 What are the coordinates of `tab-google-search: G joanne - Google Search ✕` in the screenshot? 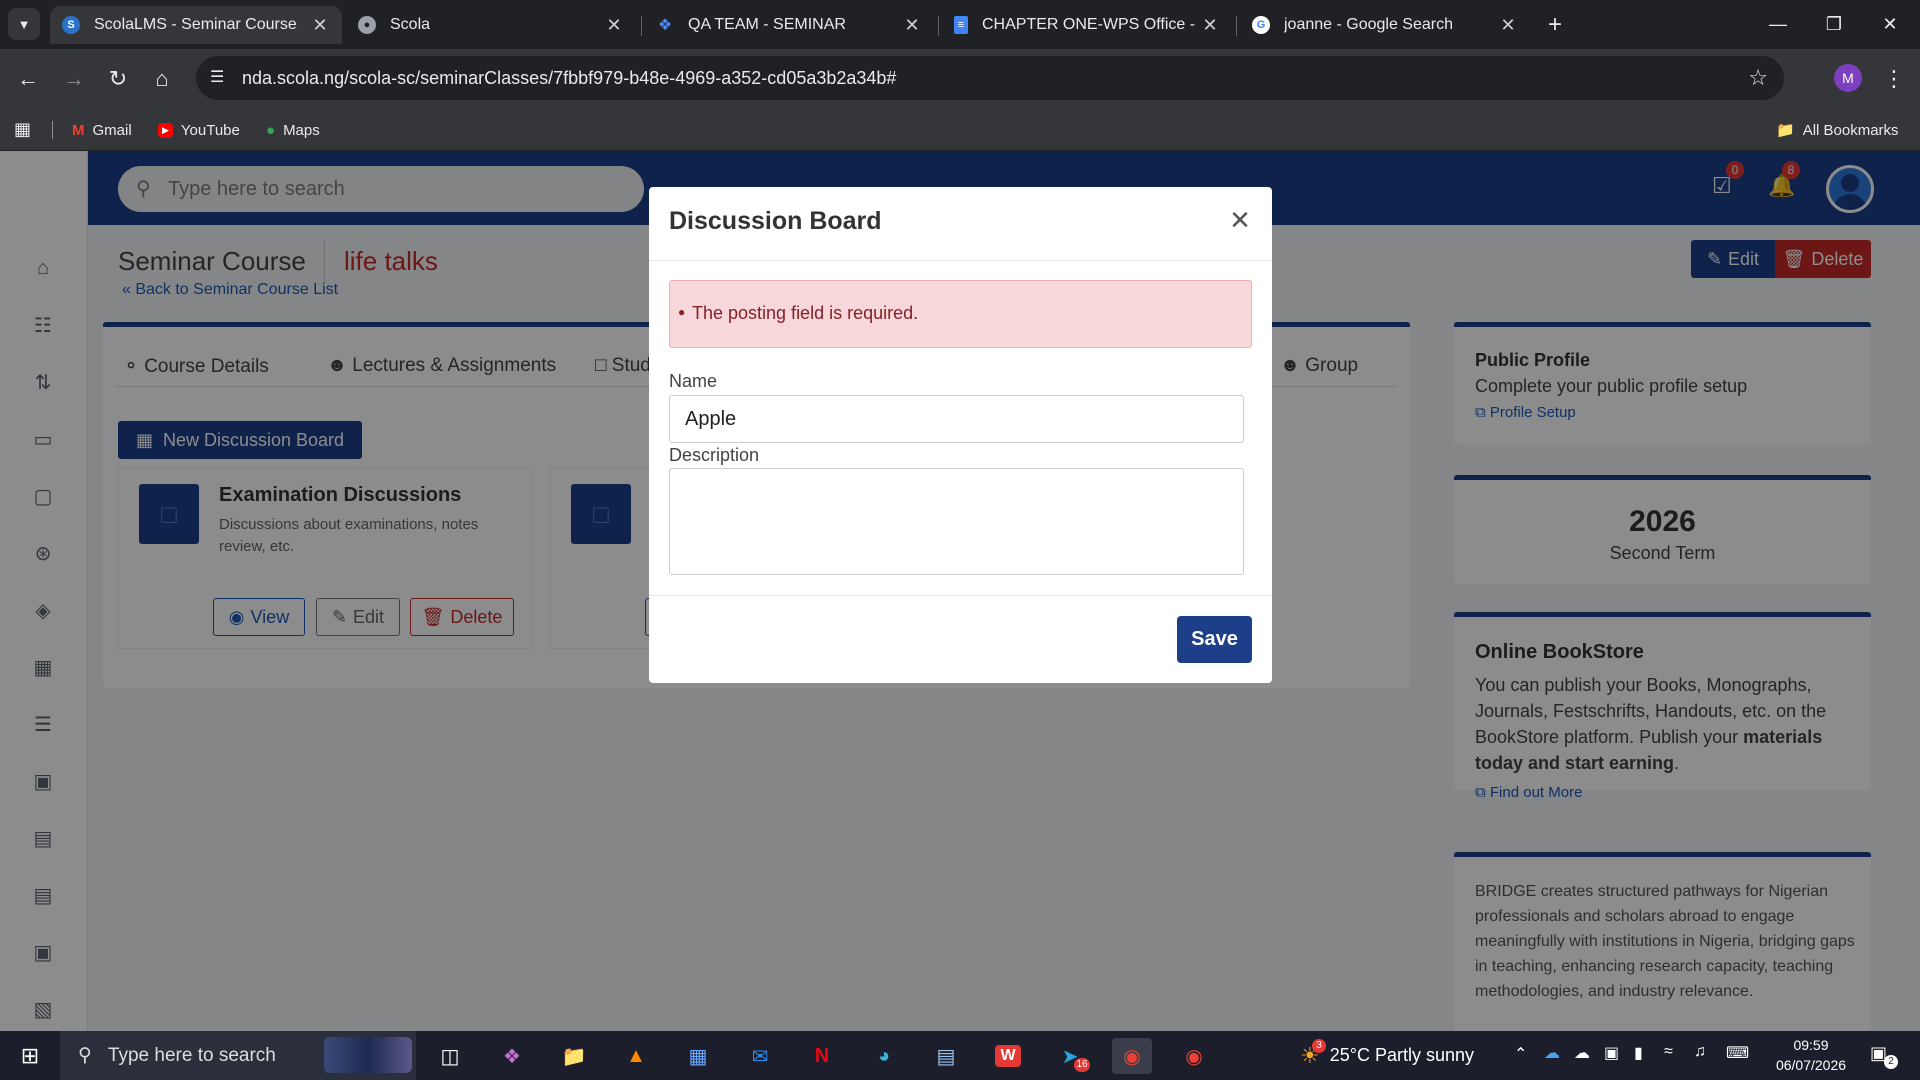 It's located at (1385, 25).